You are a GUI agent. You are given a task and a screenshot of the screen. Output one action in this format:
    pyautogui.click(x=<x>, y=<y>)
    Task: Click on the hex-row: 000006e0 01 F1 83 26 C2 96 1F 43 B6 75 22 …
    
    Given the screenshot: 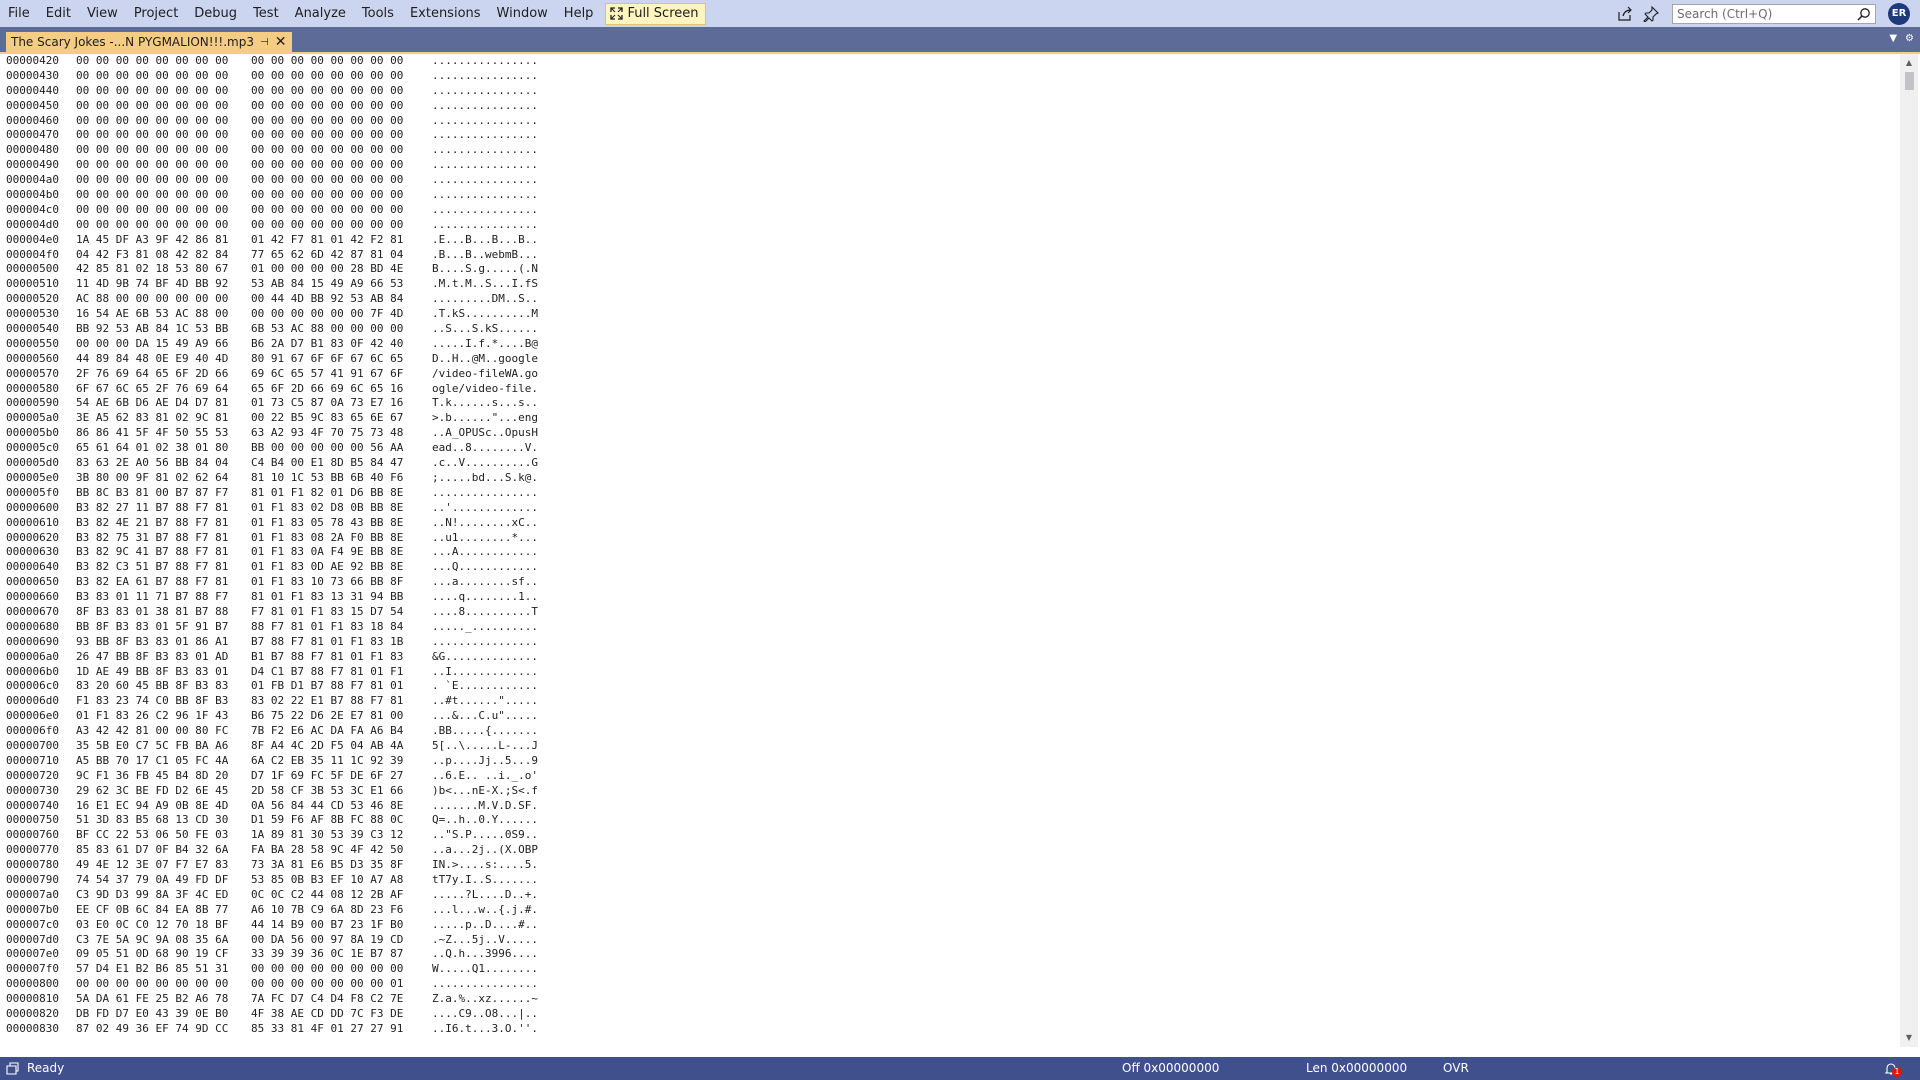 What is the action you would take?
    pyautogui.click(x=953, y=716)
    